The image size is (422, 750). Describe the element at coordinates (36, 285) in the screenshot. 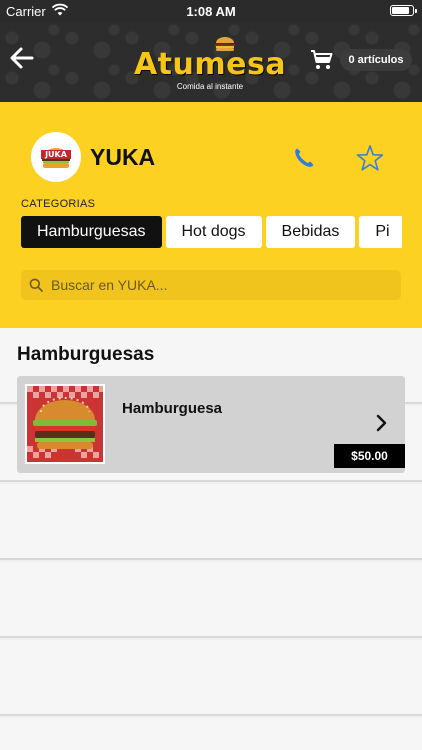

I see `search-icon` at that location.